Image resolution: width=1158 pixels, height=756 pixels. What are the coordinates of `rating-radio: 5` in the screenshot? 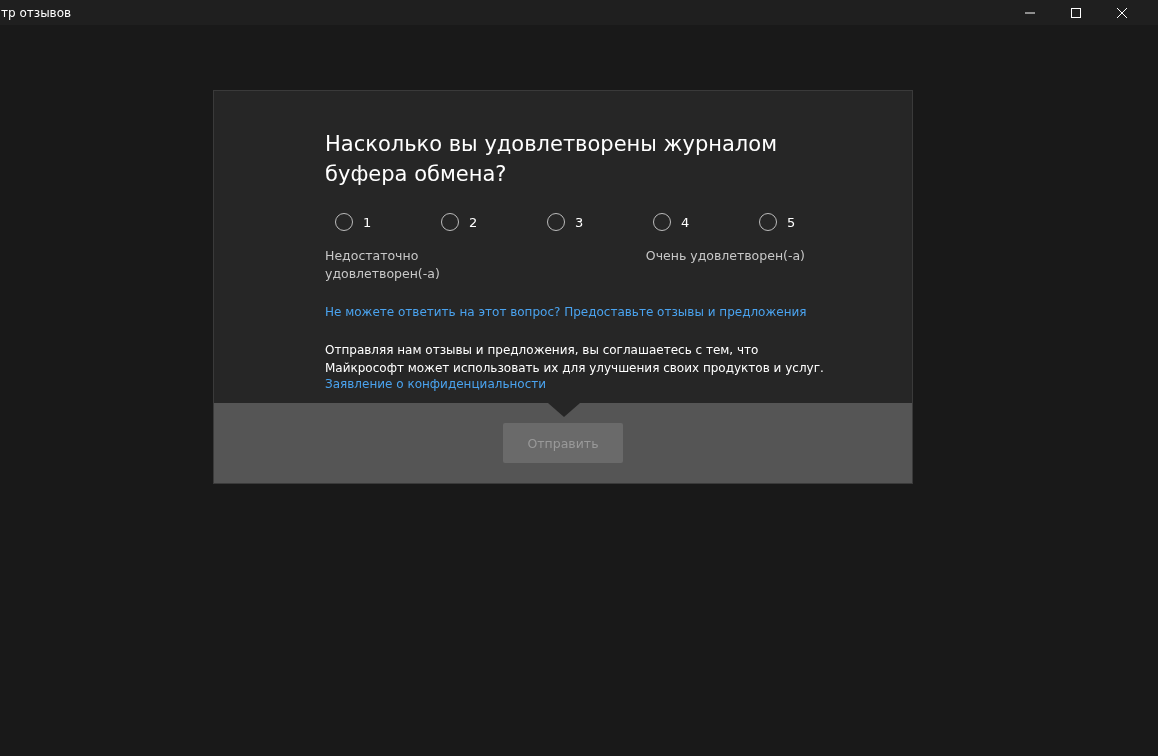 It's located at (812, 222).